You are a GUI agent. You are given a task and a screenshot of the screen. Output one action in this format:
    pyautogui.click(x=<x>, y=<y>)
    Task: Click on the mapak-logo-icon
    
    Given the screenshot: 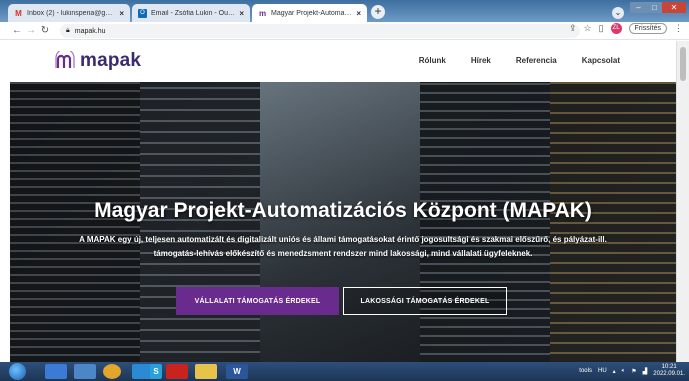 What is the action you would take?
    pyautogui.click(x=65, y=59)
    